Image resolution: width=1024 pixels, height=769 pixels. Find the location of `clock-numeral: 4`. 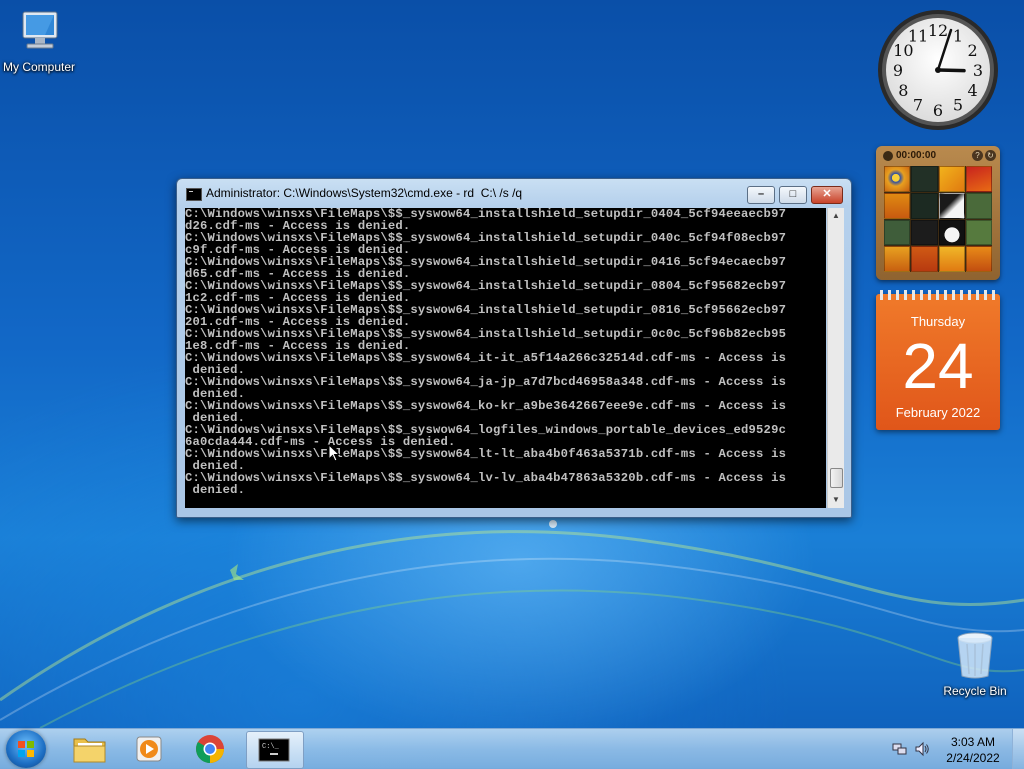

clock-numeral: 4 is located at coordinates (973, 90).